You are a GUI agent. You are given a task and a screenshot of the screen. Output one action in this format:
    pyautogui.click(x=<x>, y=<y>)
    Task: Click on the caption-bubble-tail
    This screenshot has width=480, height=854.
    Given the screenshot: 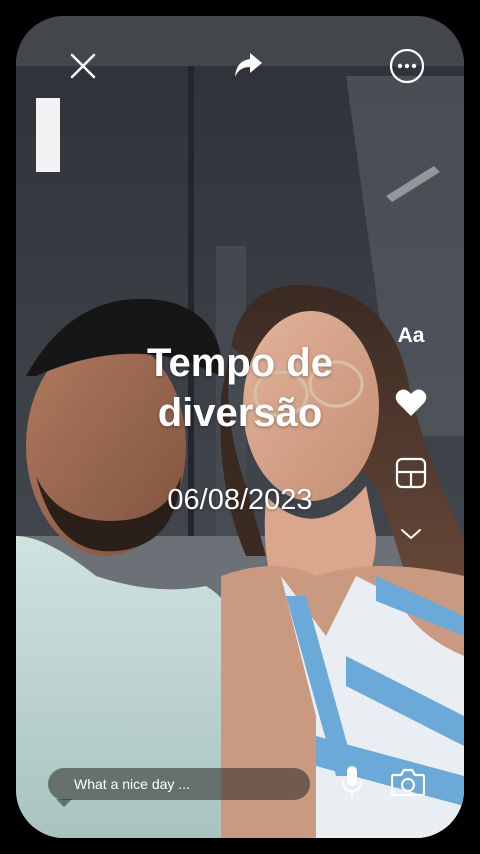 What is the action you would take?
    pyautogui.click(x=64, y=803)
    